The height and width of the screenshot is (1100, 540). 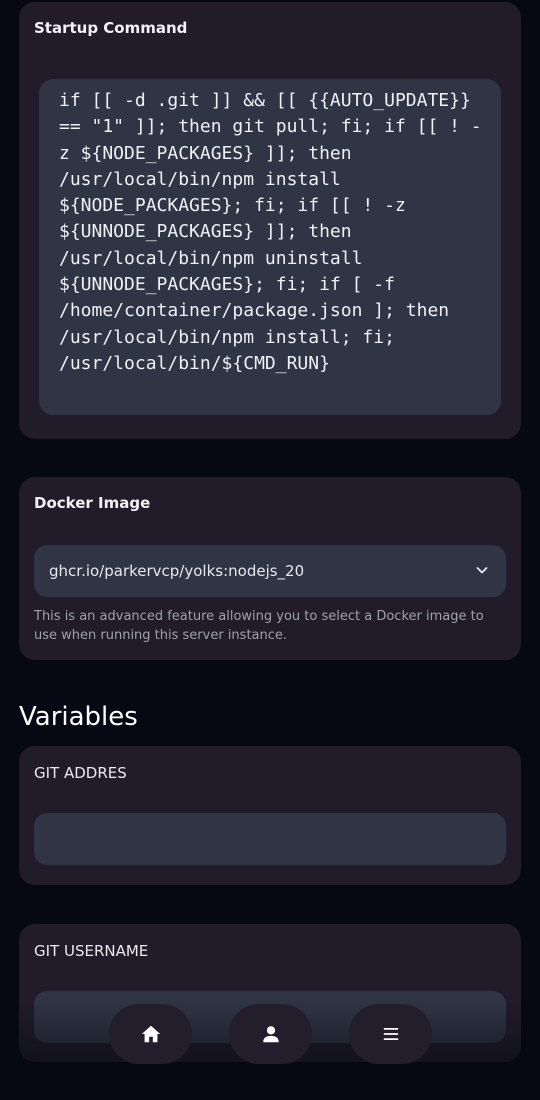 I want to click on docker-image-selected-value: ghcr.io/parkervcp/yolks:nodejs_20, so click(x=177, y=571).